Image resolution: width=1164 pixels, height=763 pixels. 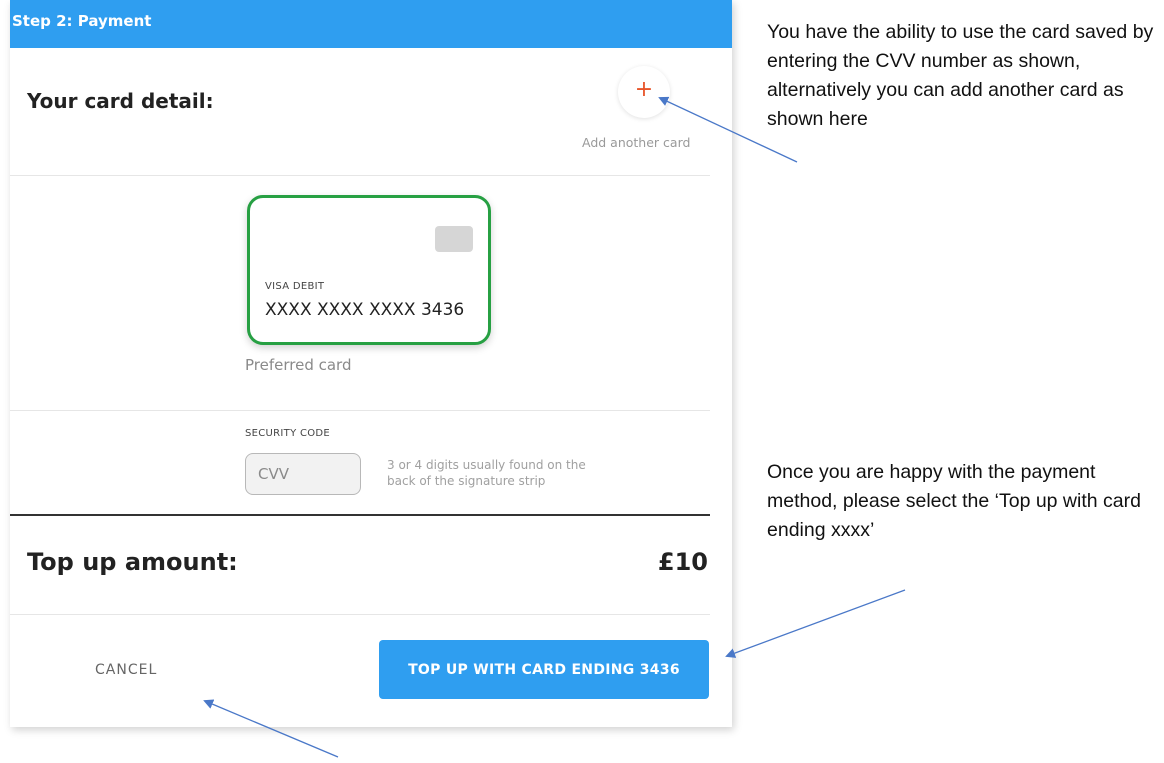 I want to click on add-card-label: Add another card, so click(x=636, y=142).